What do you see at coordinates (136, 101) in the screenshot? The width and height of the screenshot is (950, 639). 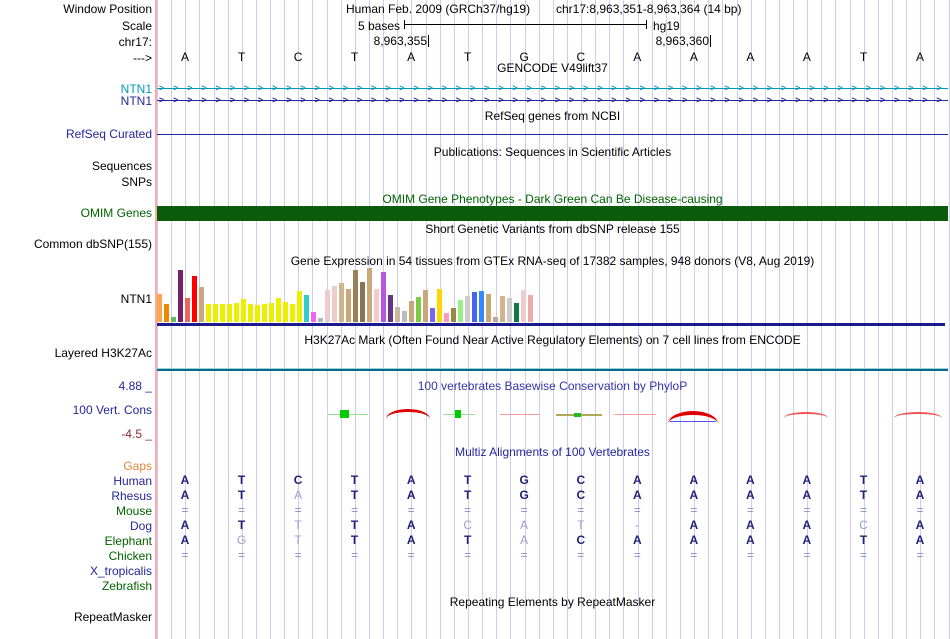 I see `gene-label-ntn1-b: NTN1` at bounding box center [136, 101].